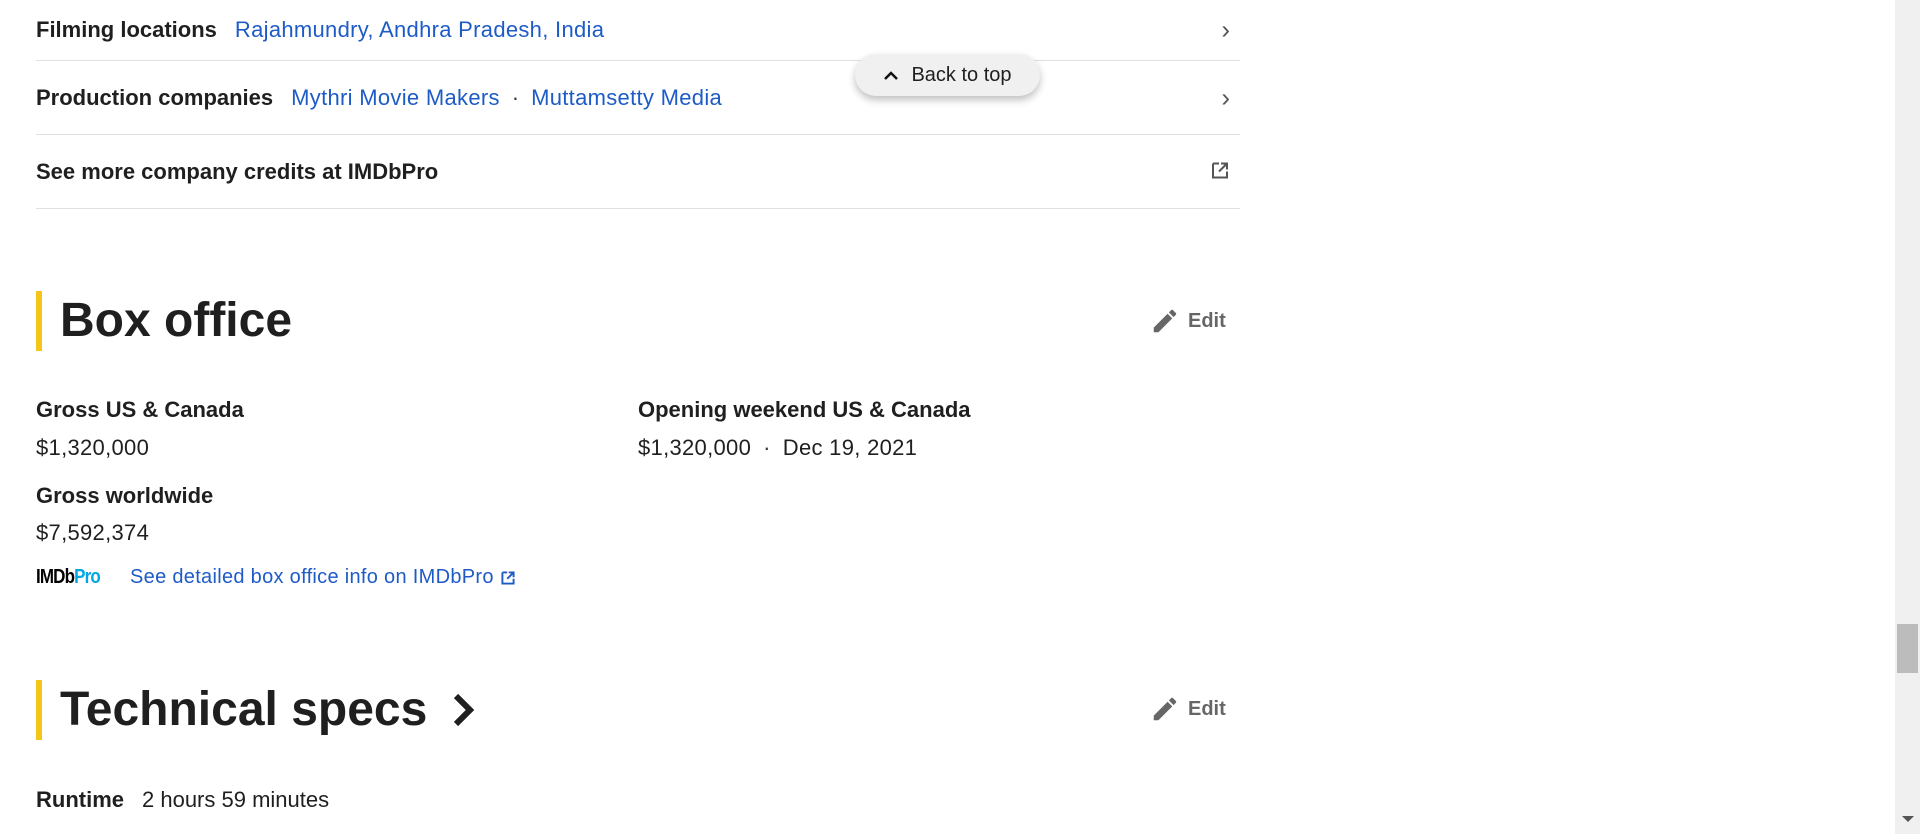 Image resolution: width=1920 pixels, height=834 pixels. What do you see at coordinates (961, 74) in the screenshot?
I see `back-to-top-label: Back to top` at bounding box center [961, 74].